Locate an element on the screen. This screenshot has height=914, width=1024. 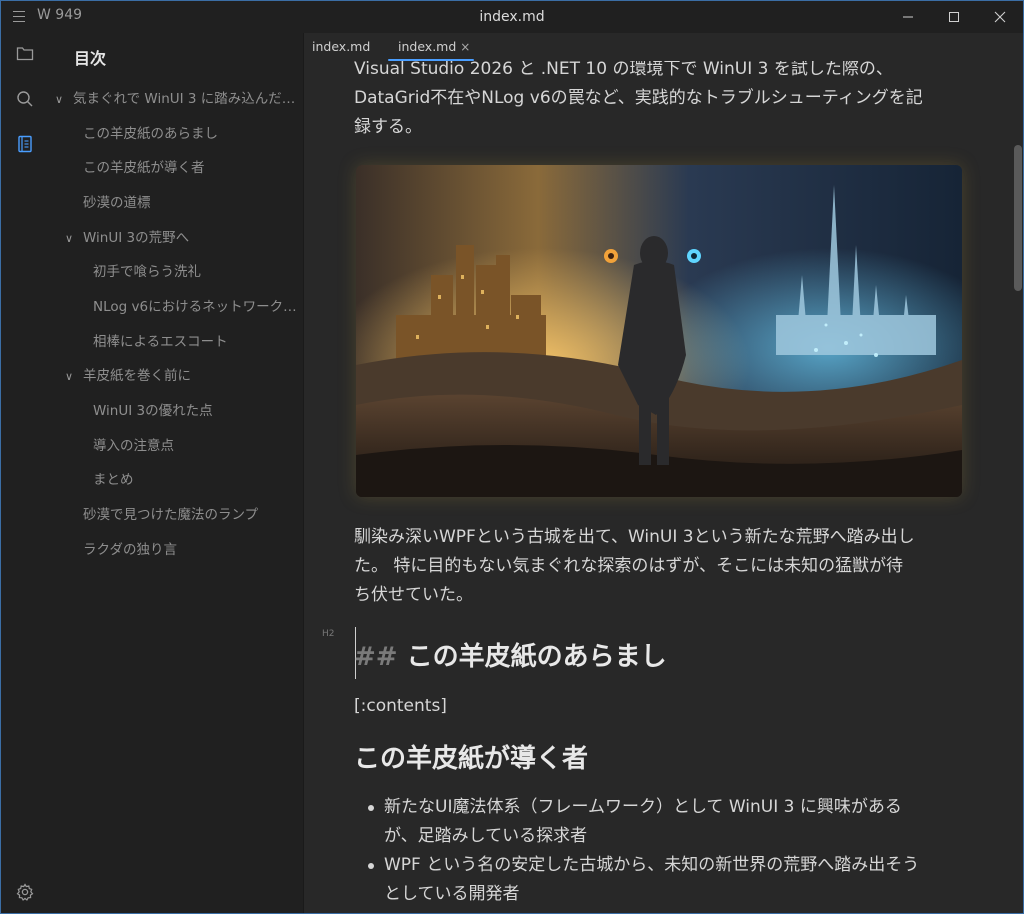
toc-item: ∨ WinUI 3の荒野へ is located at coordinates (182, 238).